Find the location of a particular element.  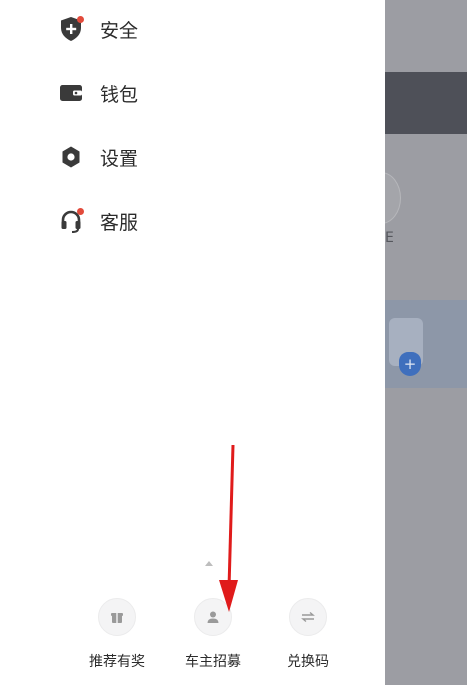

headset-icon is located at coordinates (71, 221).